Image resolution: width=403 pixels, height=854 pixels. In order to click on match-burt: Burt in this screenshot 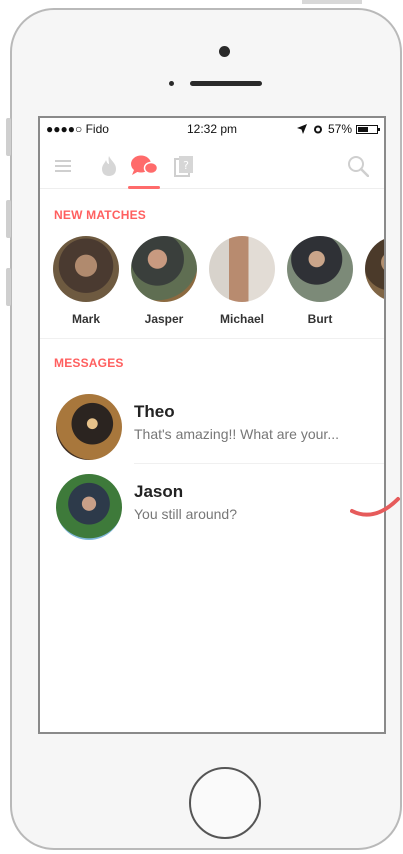, I will do `click(320, 281)`.